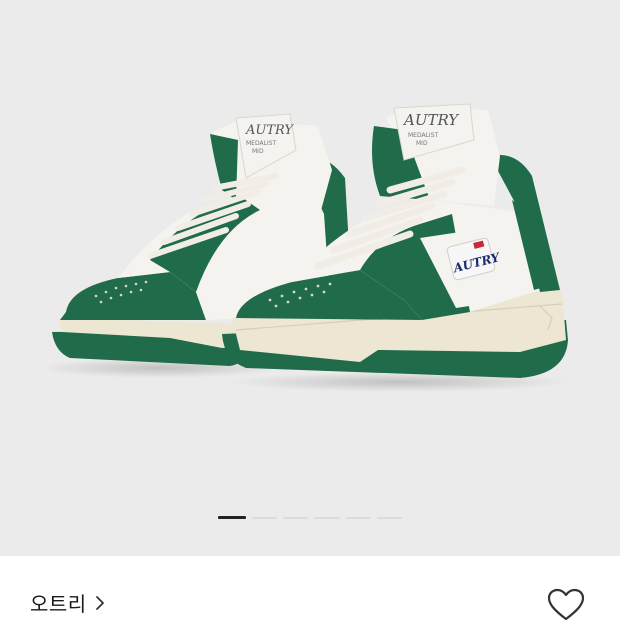 The height and width of the screenshot is (626, 620). I want to click on chevron-right-icon, so click(100, 603).